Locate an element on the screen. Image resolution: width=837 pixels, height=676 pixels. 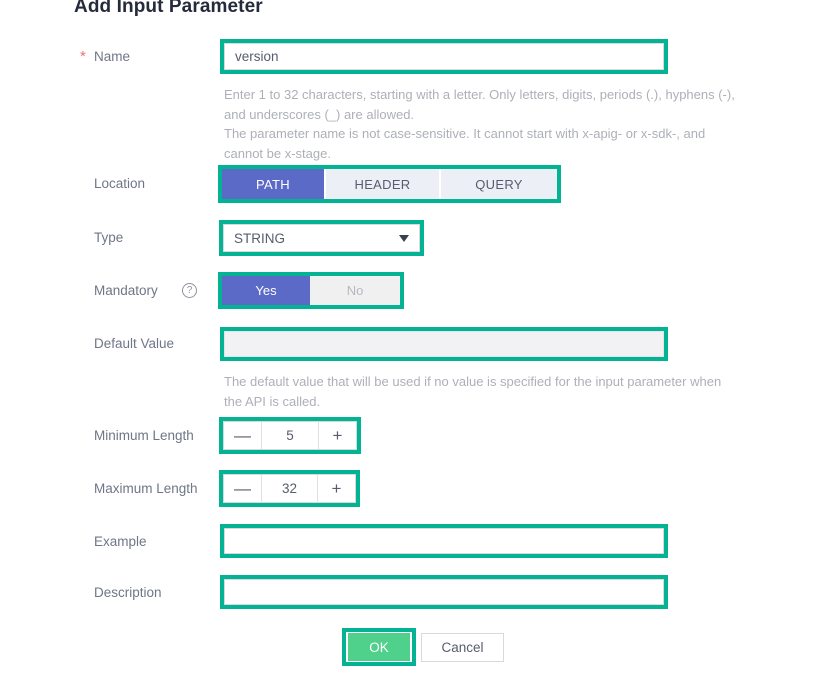
mandatory-option-yes: Yes is located at coordinates (266, 290).